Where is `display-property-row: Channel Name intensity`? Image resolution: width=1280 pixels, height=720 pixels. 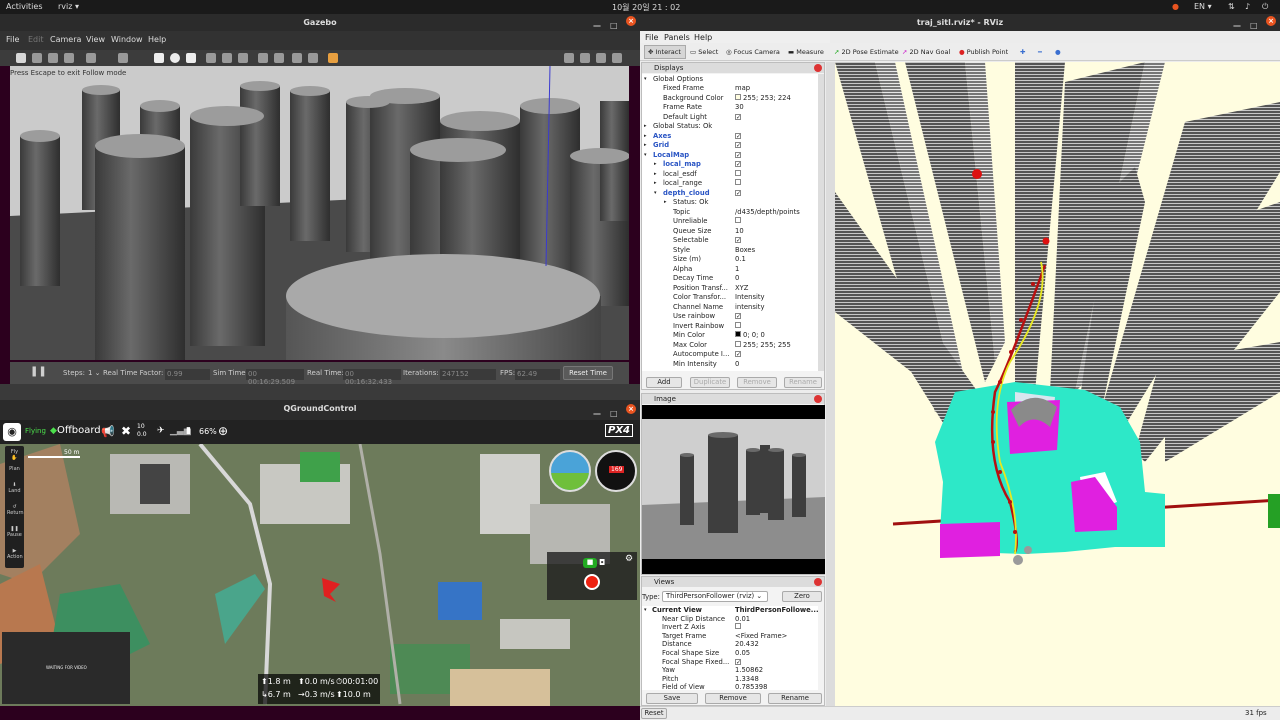 display-property-row: Channel Name intensity is located at coordinates (730, 308).